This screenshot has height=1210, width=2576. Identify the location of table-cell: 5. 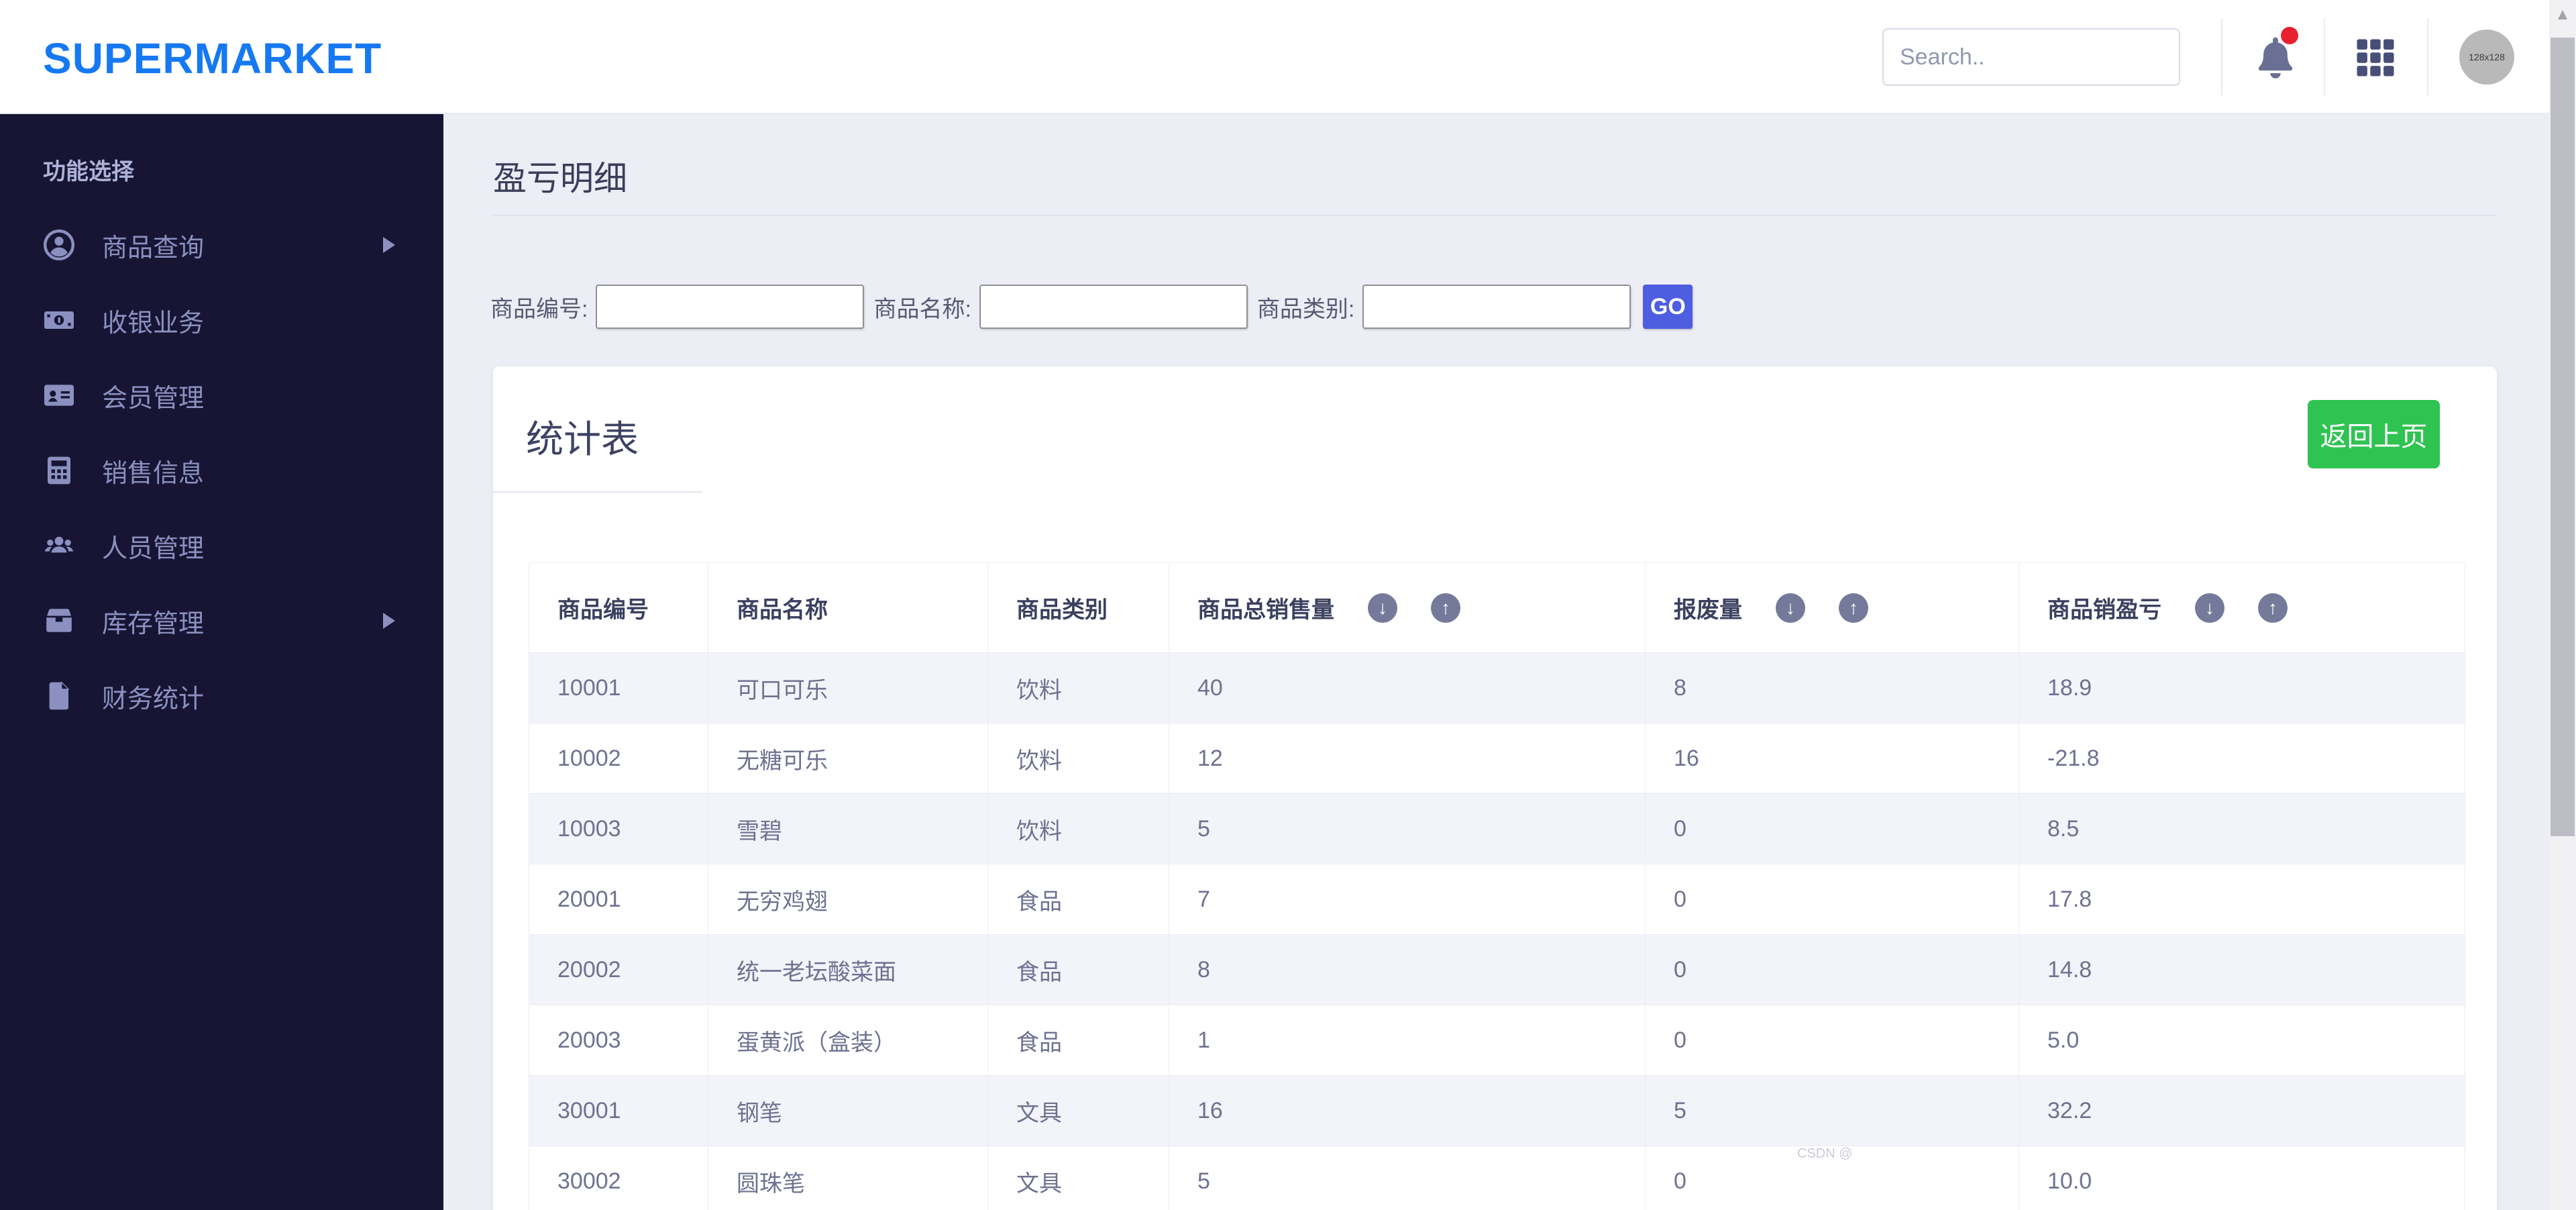
(1407, 1178).